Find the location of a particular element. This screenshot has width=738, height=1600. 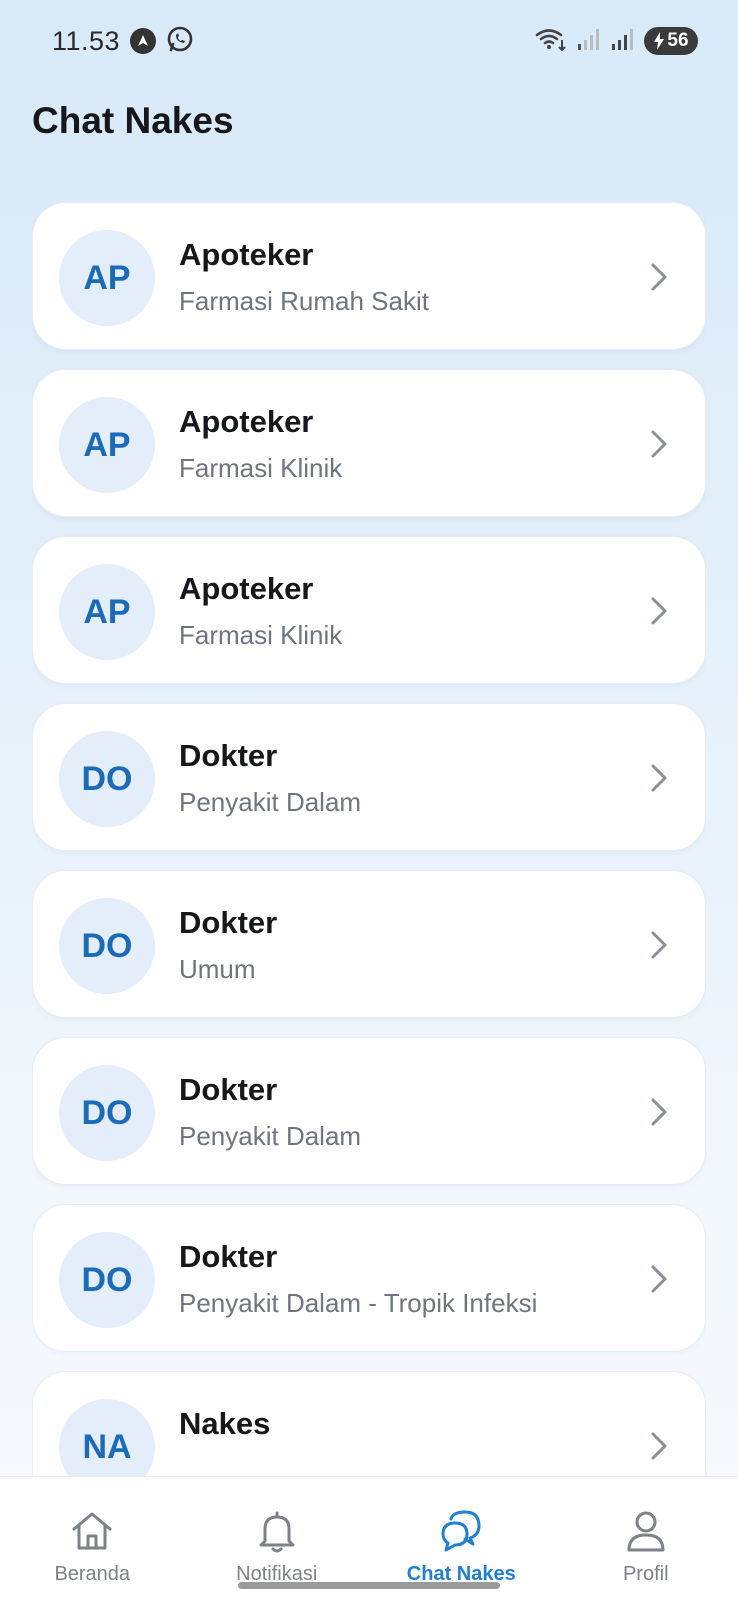

home-icon is located at coordinates (92, 1531).